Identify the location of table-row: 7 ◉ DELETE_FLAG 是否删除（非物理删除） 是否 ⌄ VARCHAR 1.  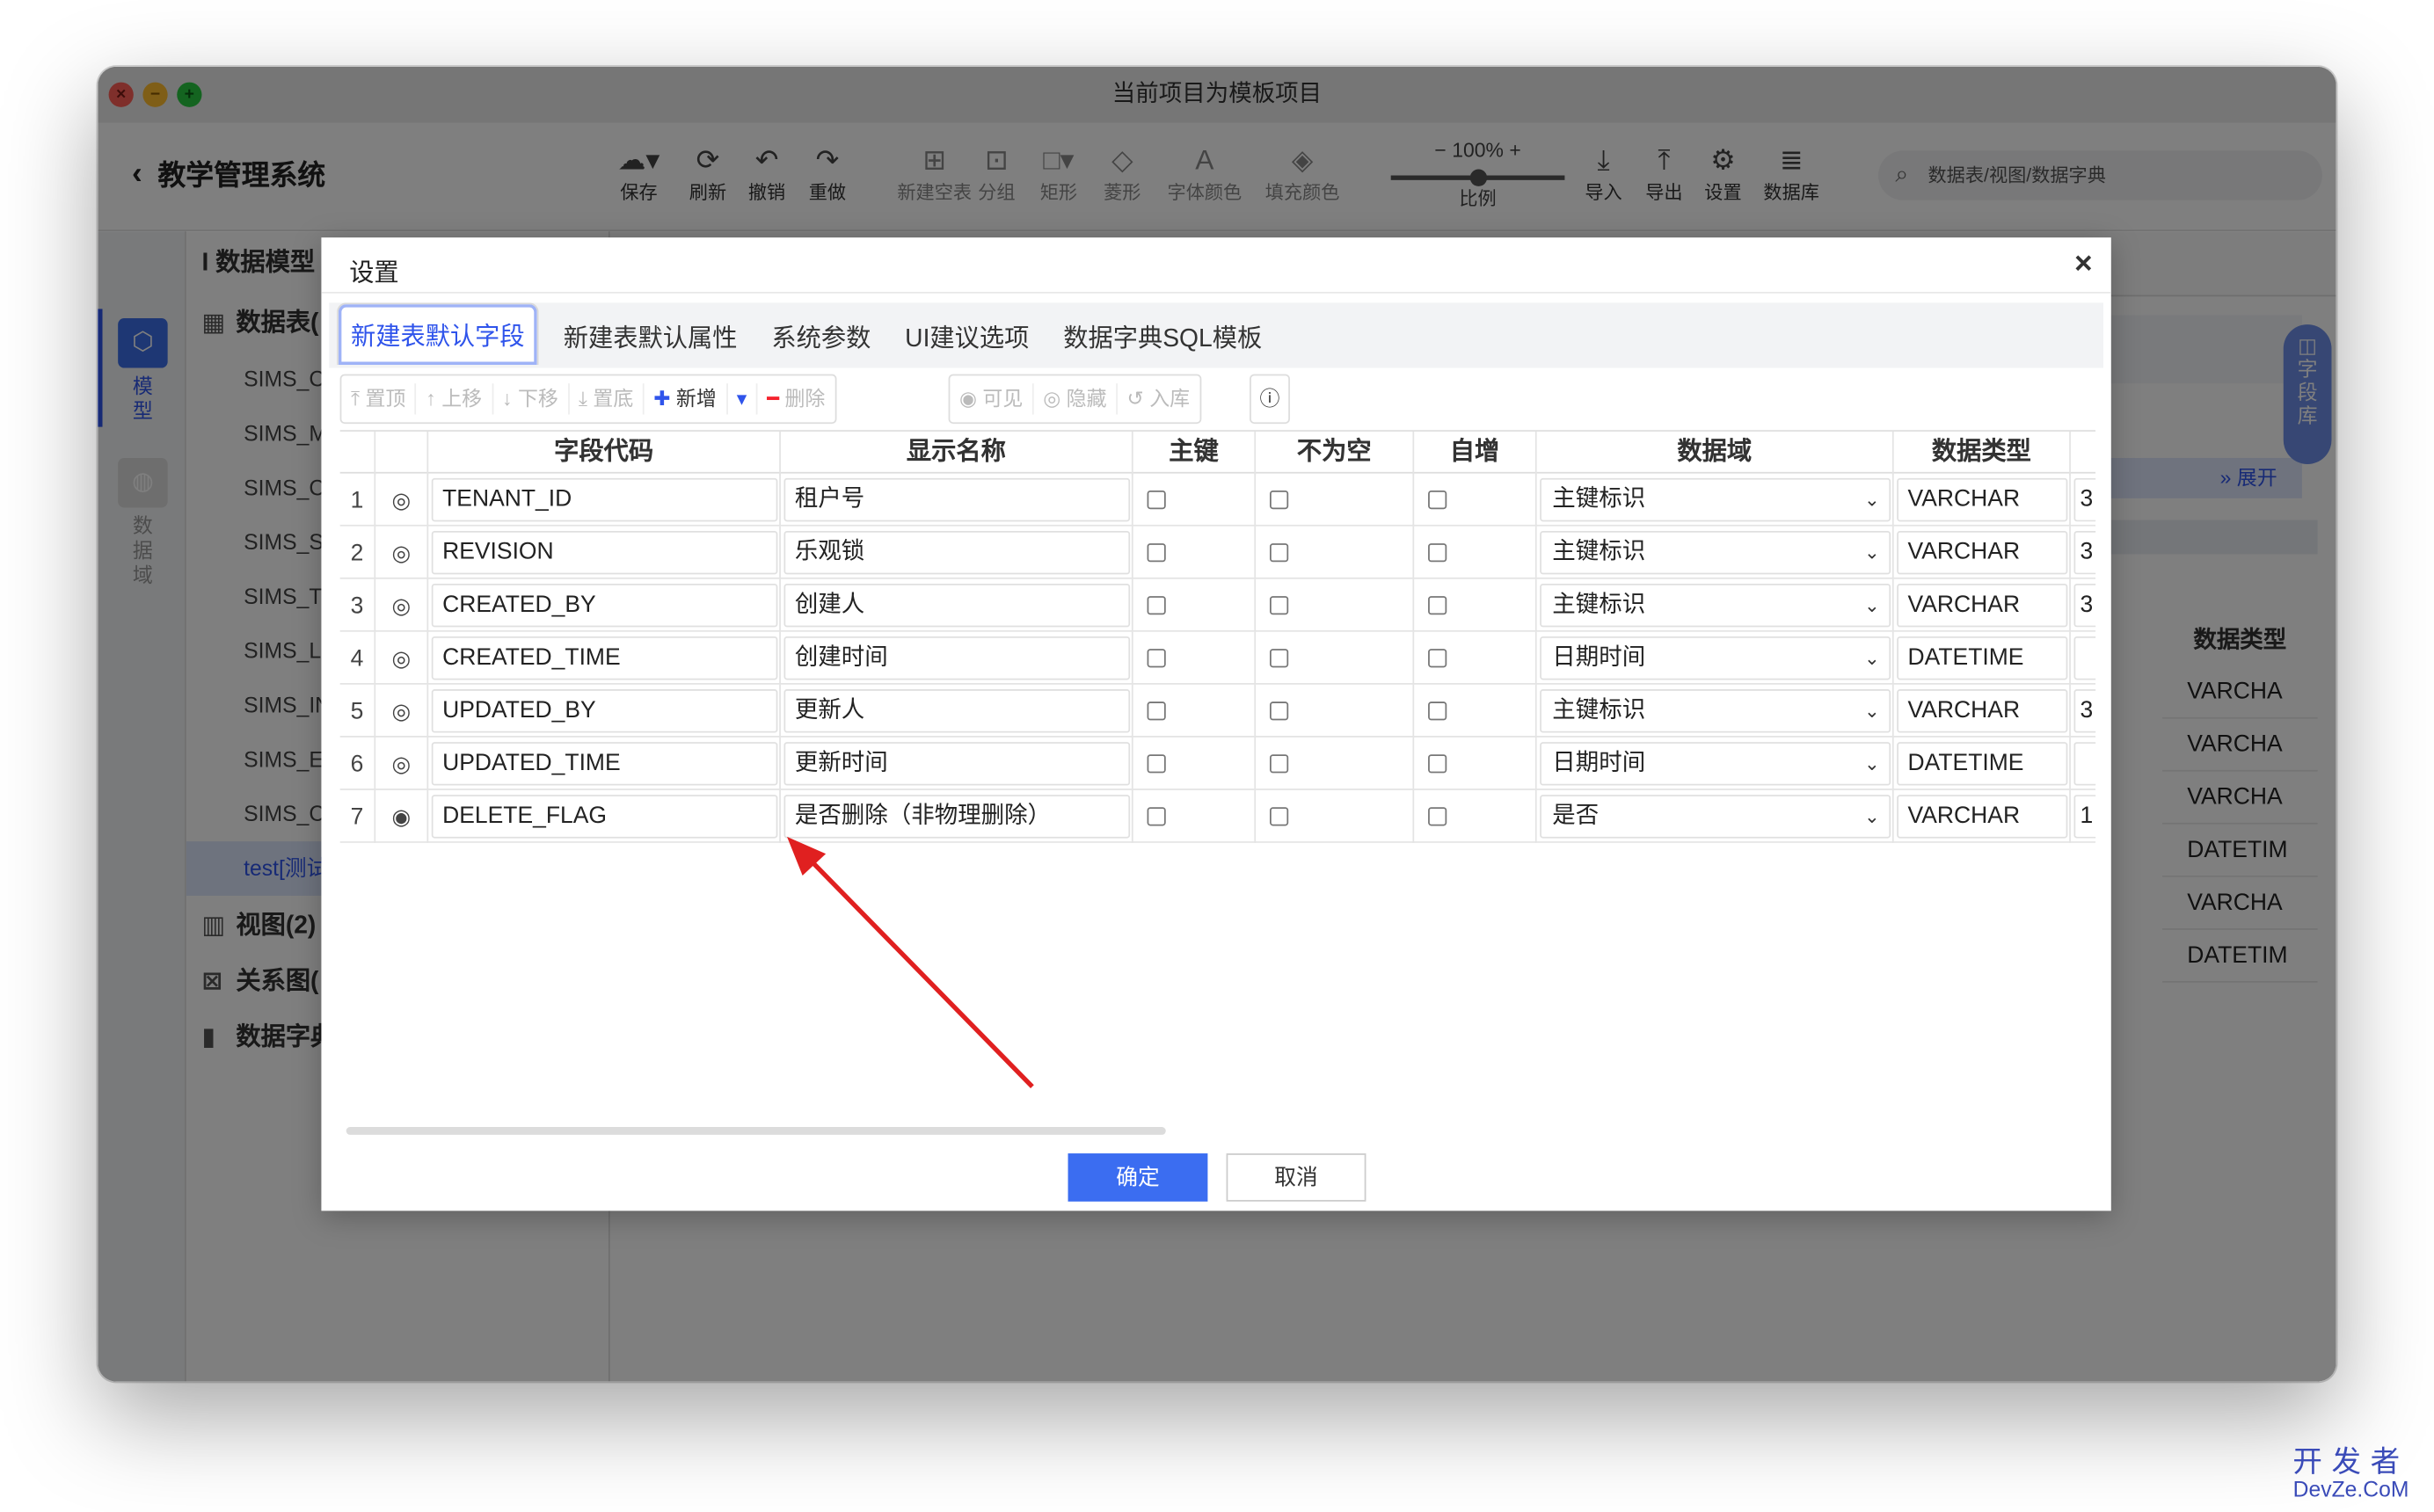
(1217, 816).